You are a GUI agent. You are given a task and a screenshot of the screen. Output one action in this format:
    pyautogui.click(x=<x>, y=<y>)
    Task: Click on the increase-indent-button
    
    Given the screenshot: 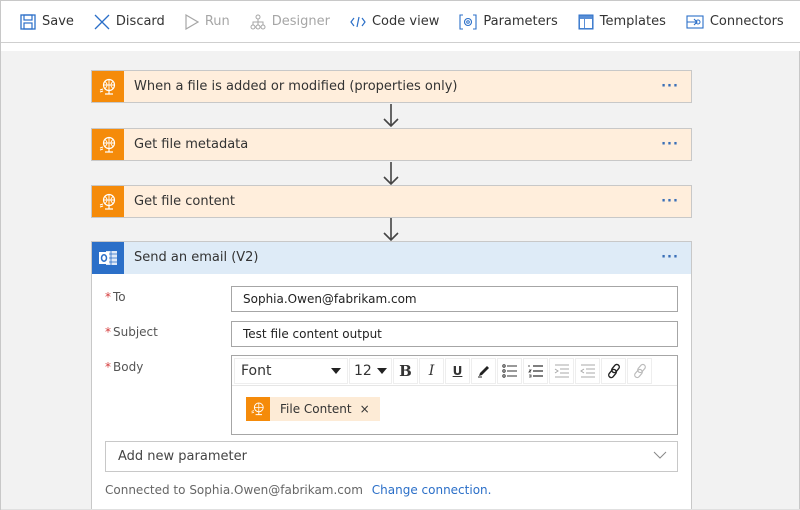 What is the action you would take?
    pyautogui.click(x=587, y=370)
    